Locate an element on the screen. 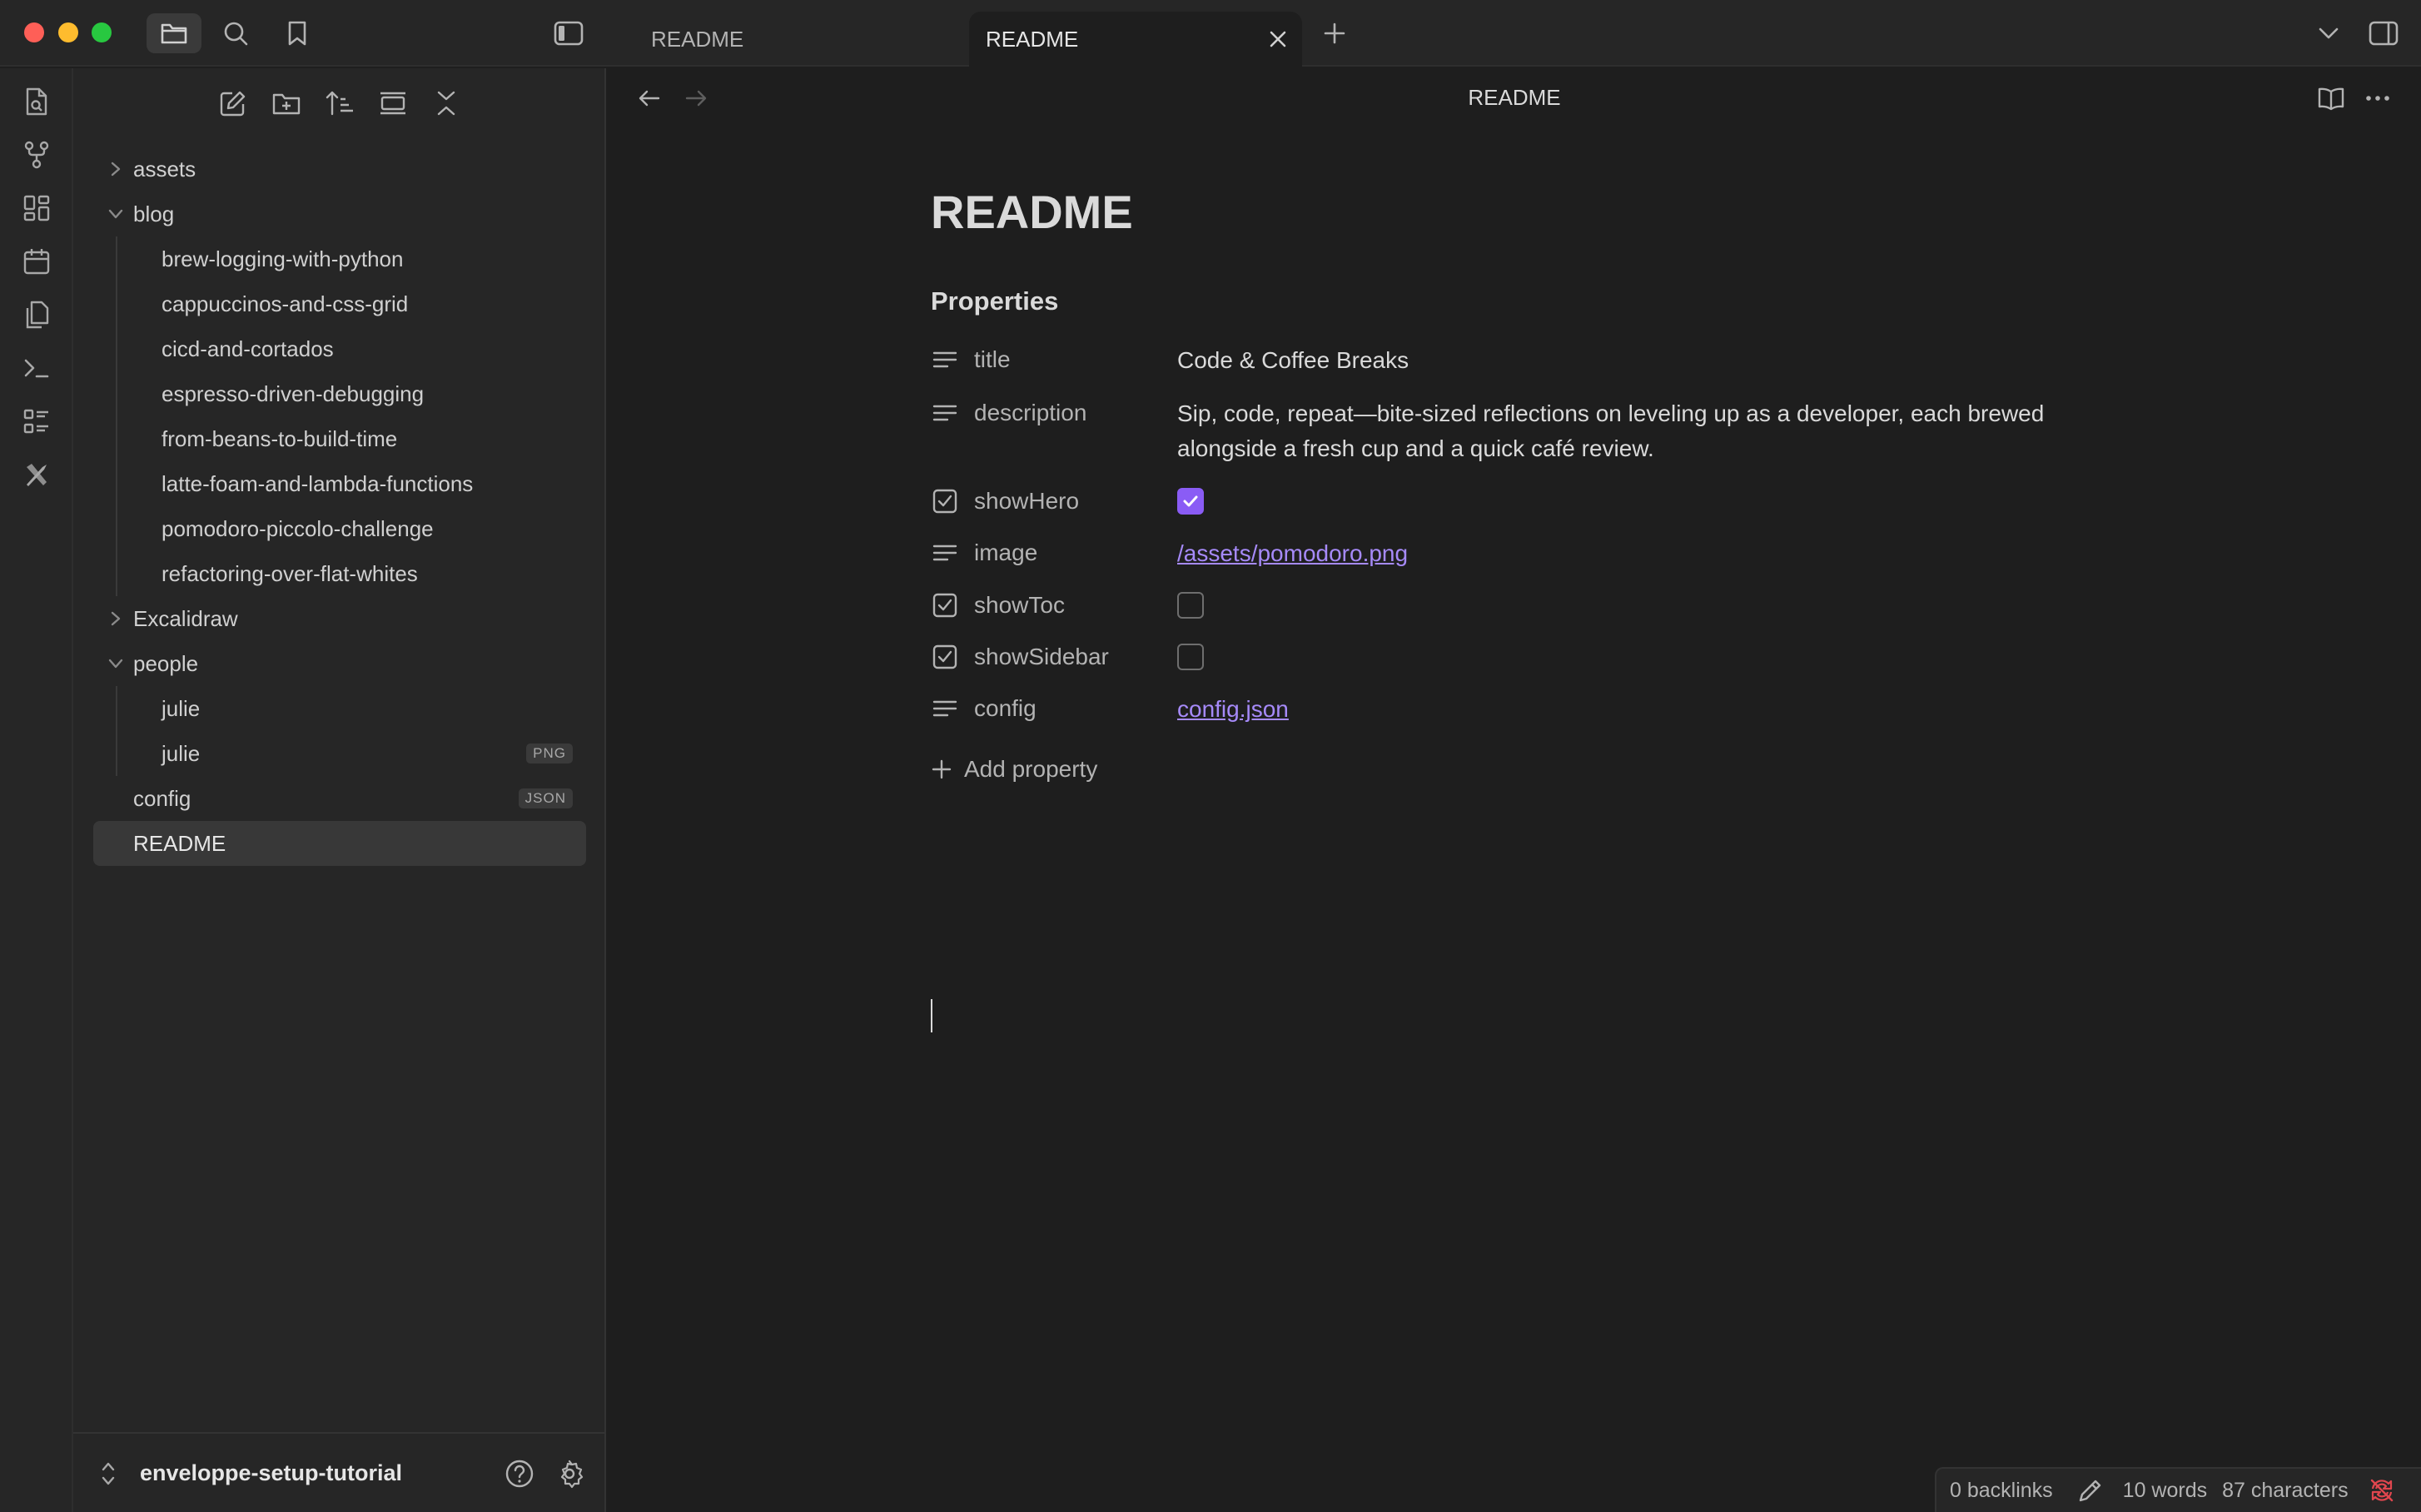  note-title: README is located at coordinates (1032, 212).